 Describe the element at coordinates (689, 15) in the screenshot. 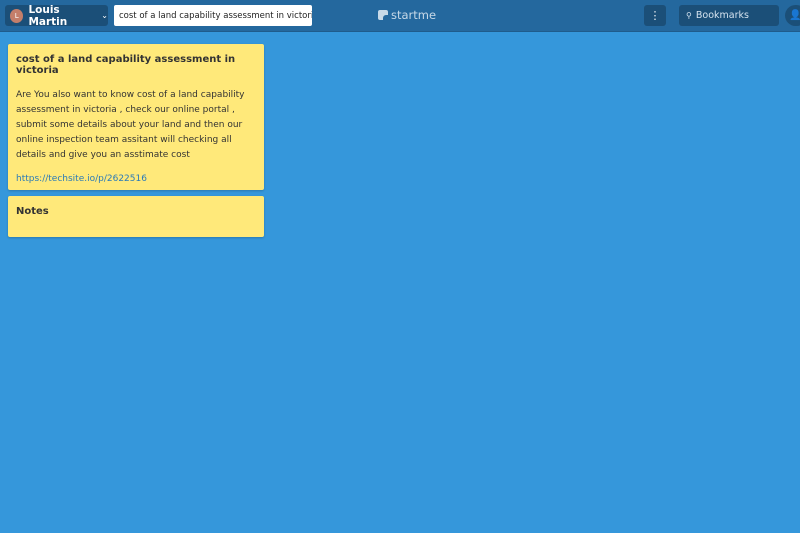

I see `search-icon: ⚲` at that location.